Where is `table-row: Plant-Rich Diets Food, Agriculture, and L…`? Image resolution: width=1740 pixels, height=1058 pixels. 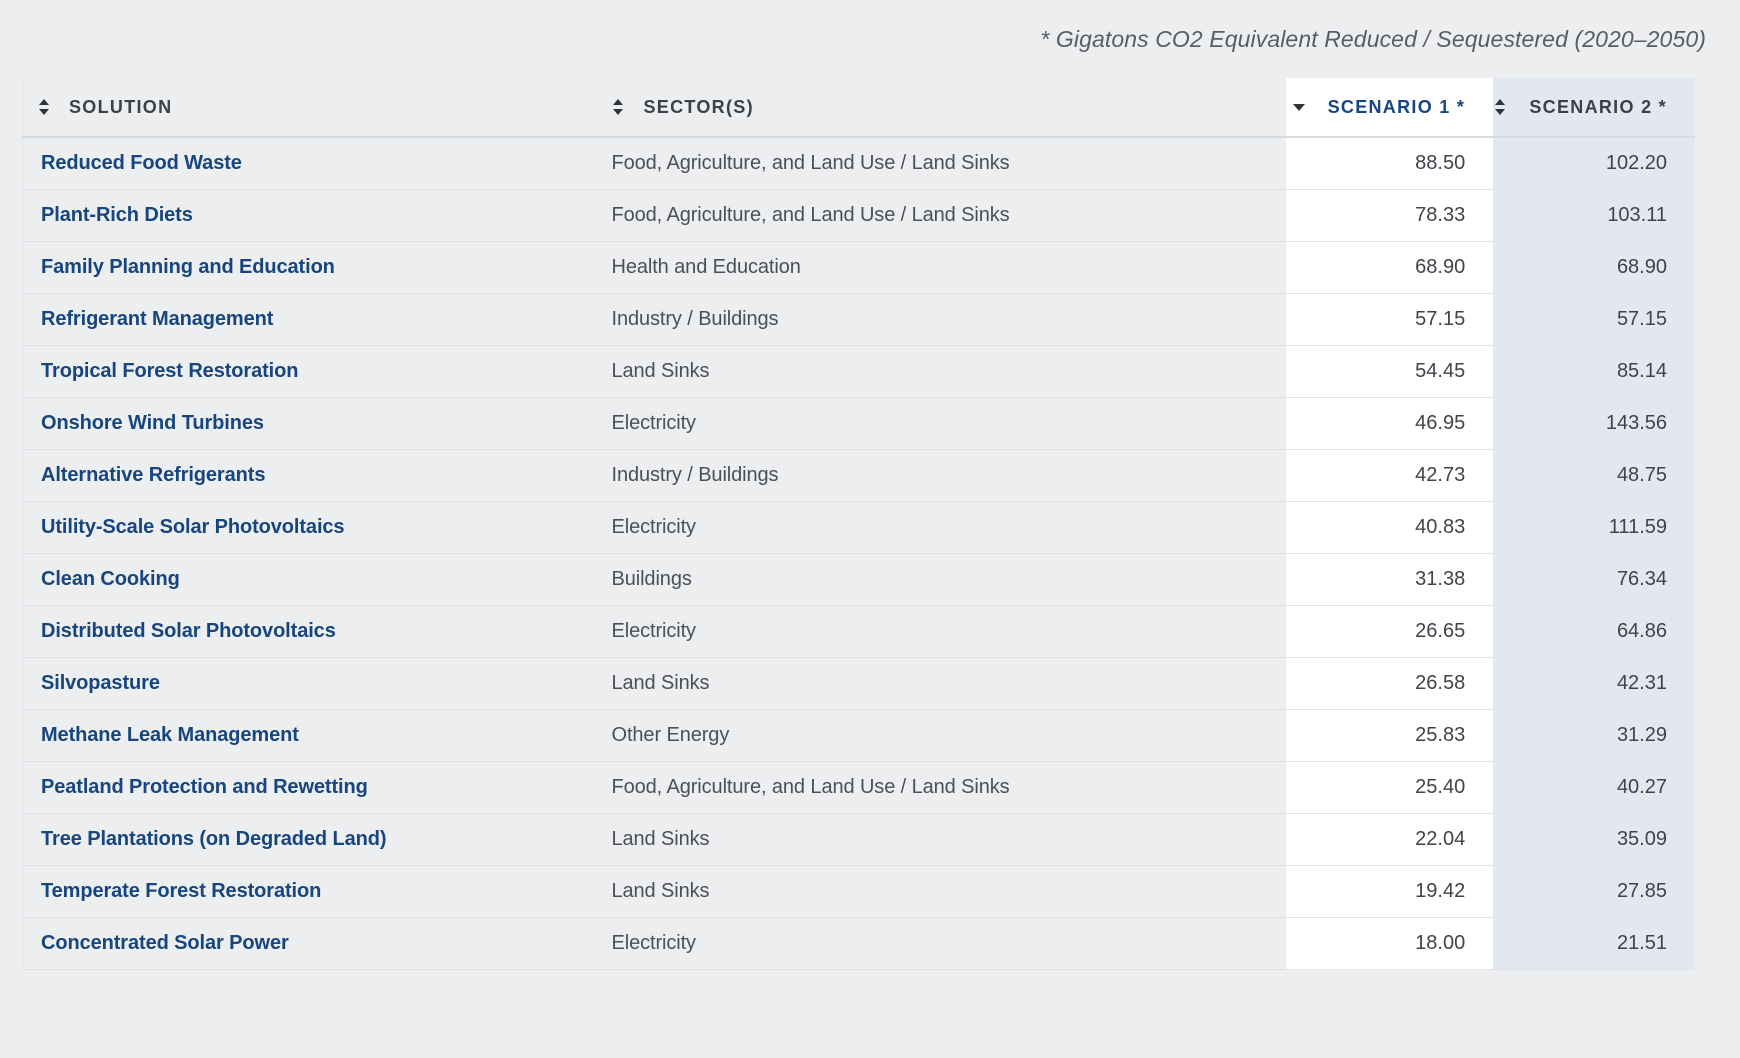
table-row: Plant-Rich Diets Food, Agriculture, and L… is located at coordinates (858, 215).